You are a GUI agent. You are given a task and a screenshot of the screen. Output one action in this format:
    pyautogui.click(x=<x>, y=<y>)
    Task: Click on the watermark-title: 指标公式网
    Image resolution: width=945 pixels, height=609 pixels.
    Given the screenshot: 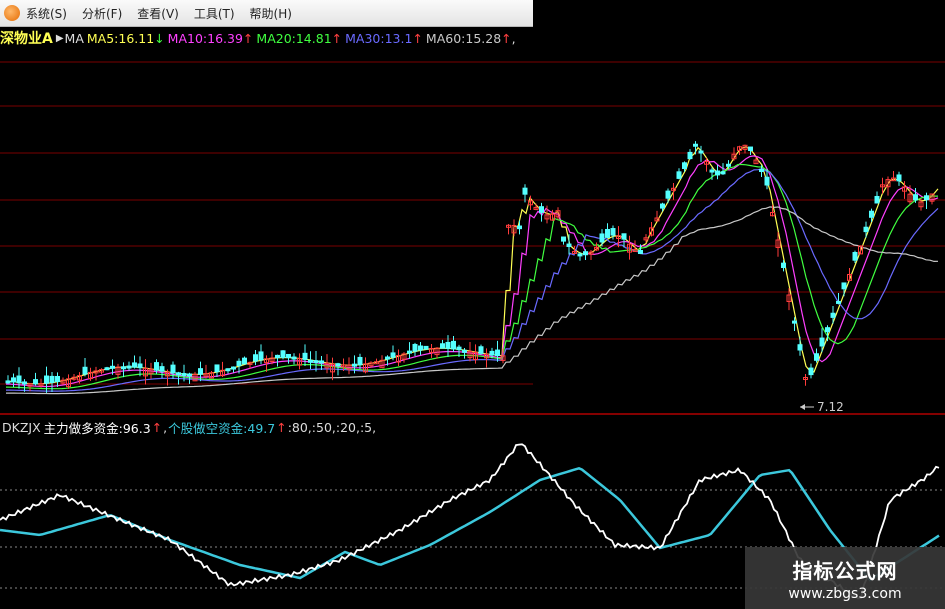 What is the action you would take?
    pyautogui.click(x=845, y=570)
    